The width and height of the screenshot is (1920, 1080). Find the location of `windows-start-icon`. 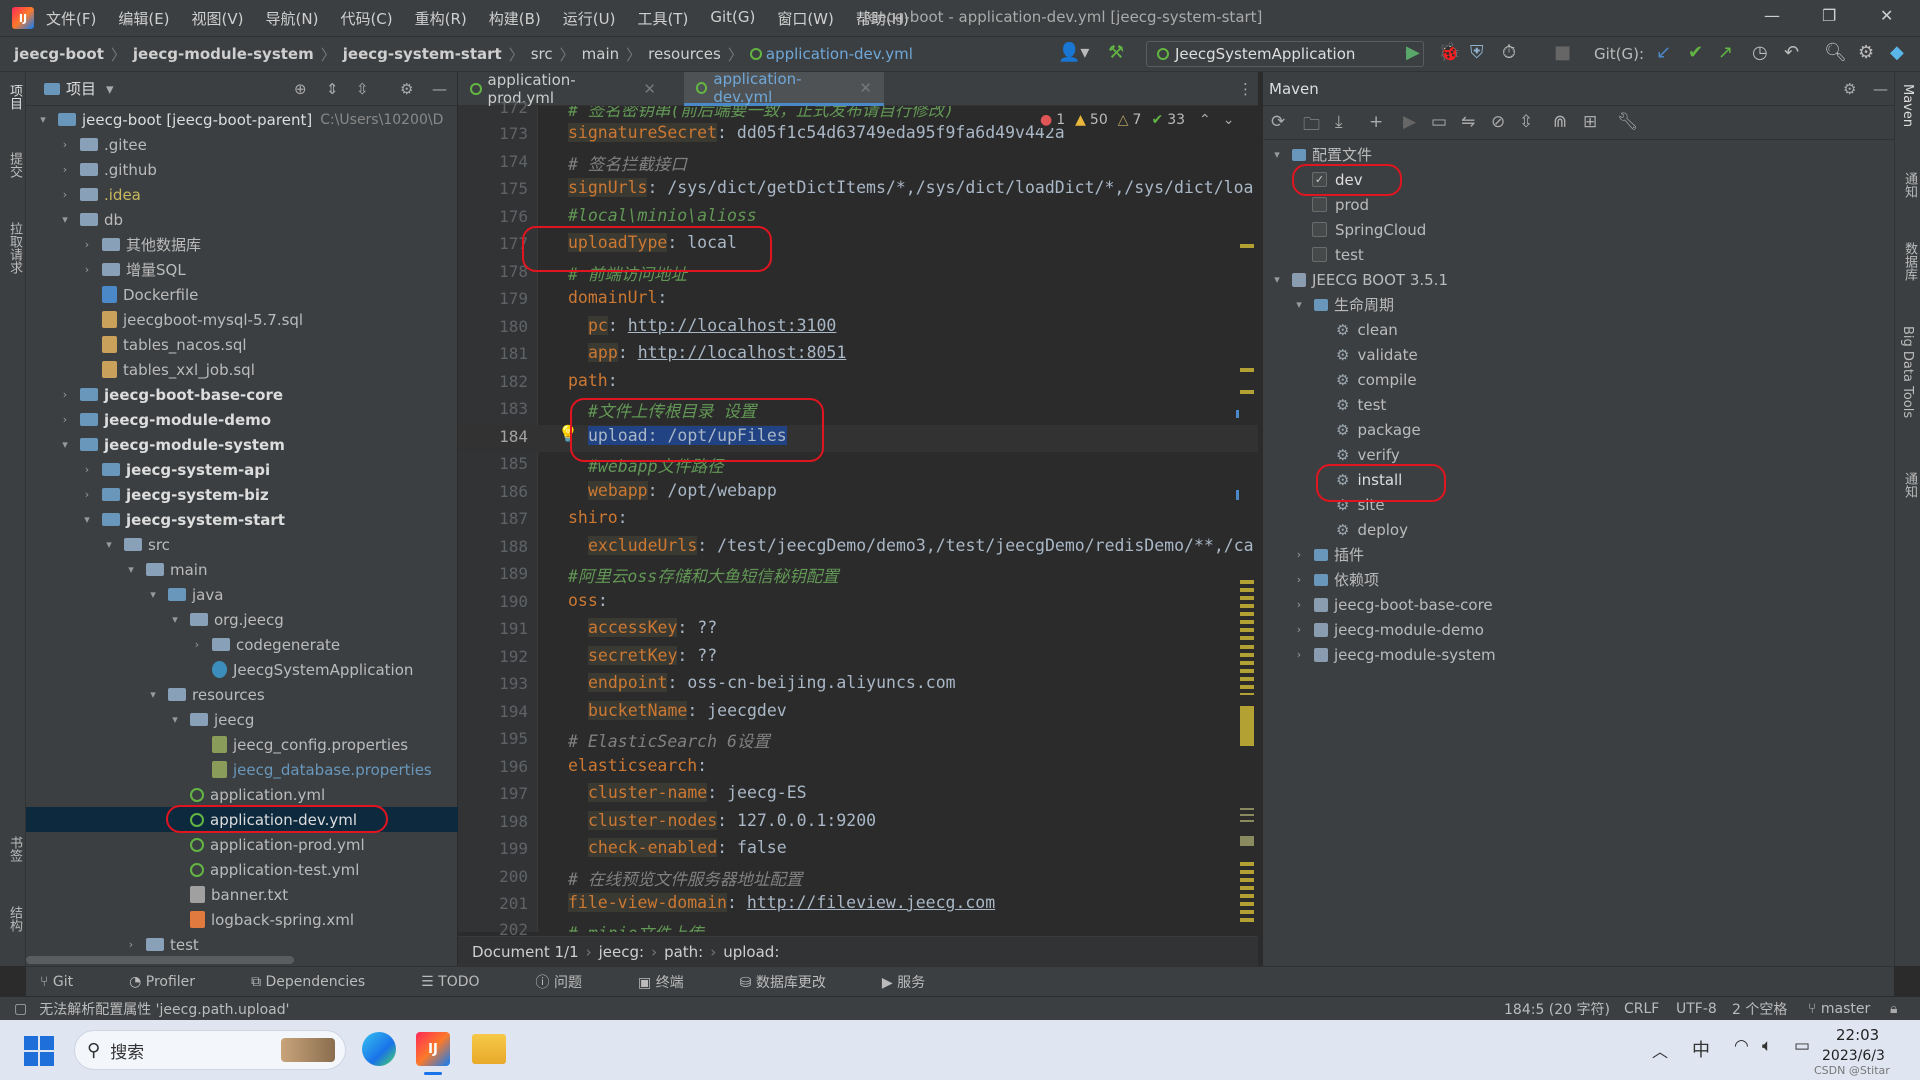

windows-start-icon is located at coordinates (39, 1051).